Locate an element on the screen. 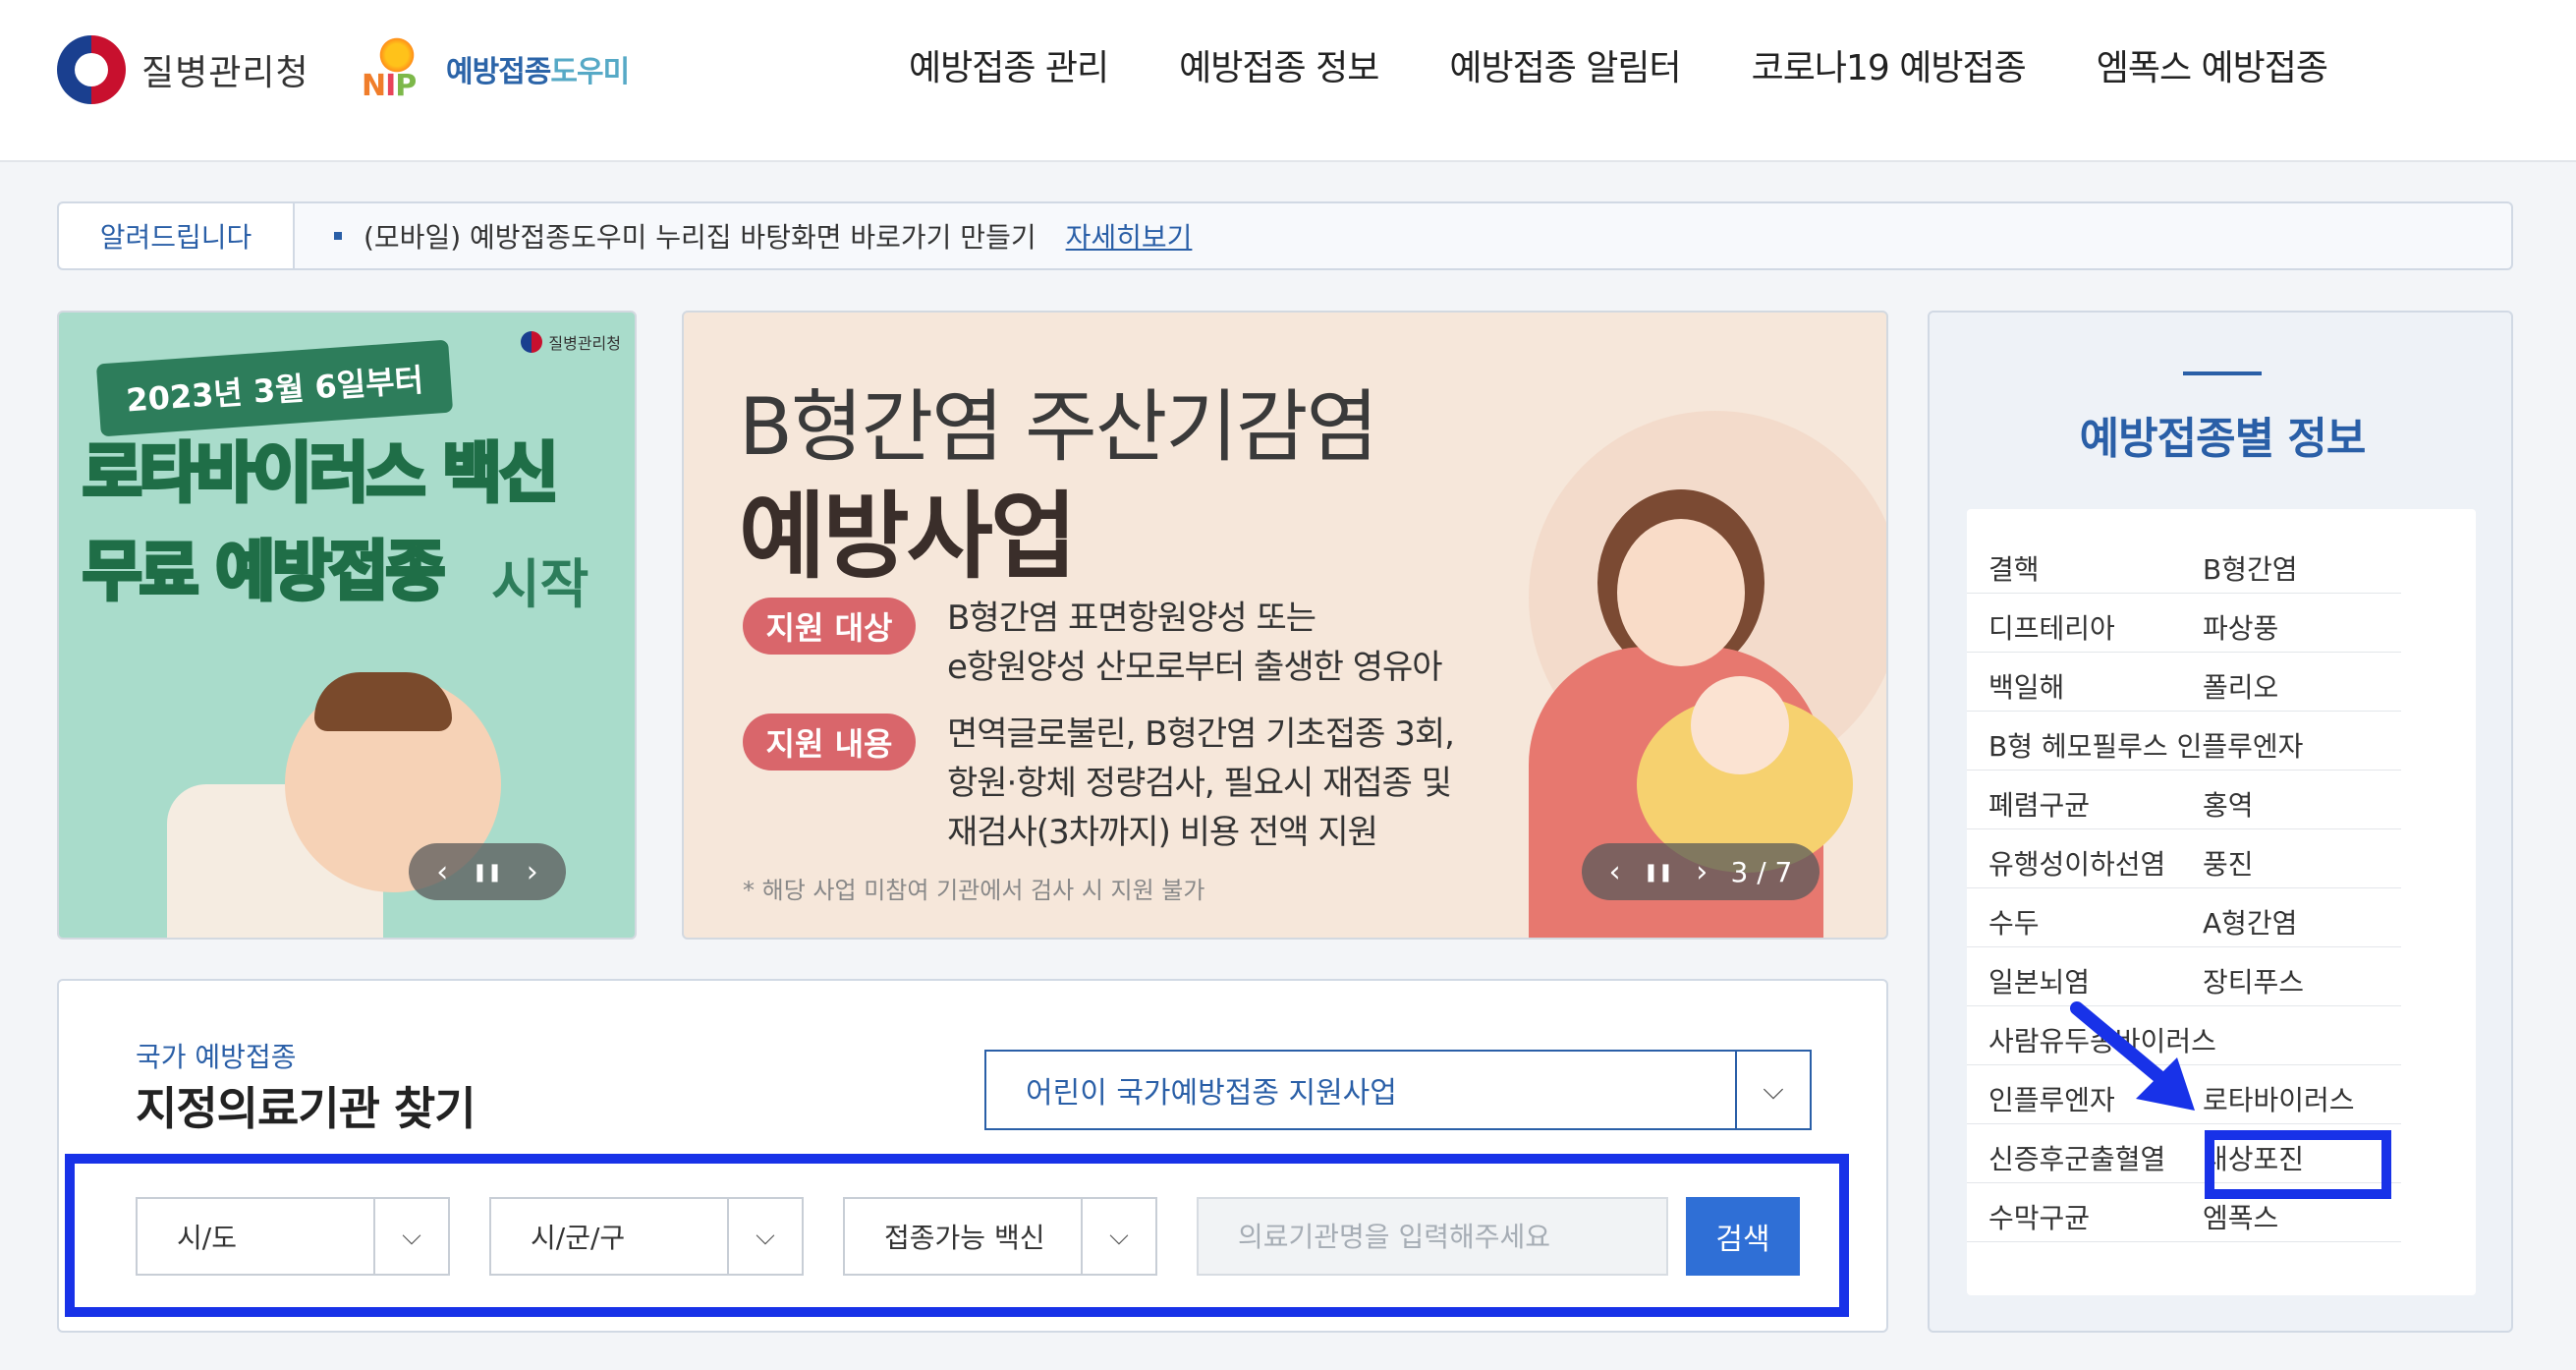  vaccine-link: 로타바이러스 is located at coordinates (2279, 1098).